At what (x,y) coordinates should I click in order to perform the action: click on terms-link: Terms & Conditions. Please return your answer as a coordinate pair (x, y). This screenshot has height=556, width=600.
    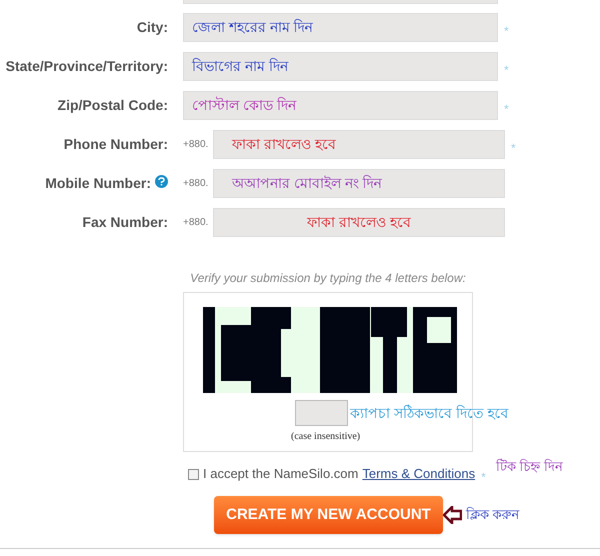
    Looking at the image, I should click on (419, 474).